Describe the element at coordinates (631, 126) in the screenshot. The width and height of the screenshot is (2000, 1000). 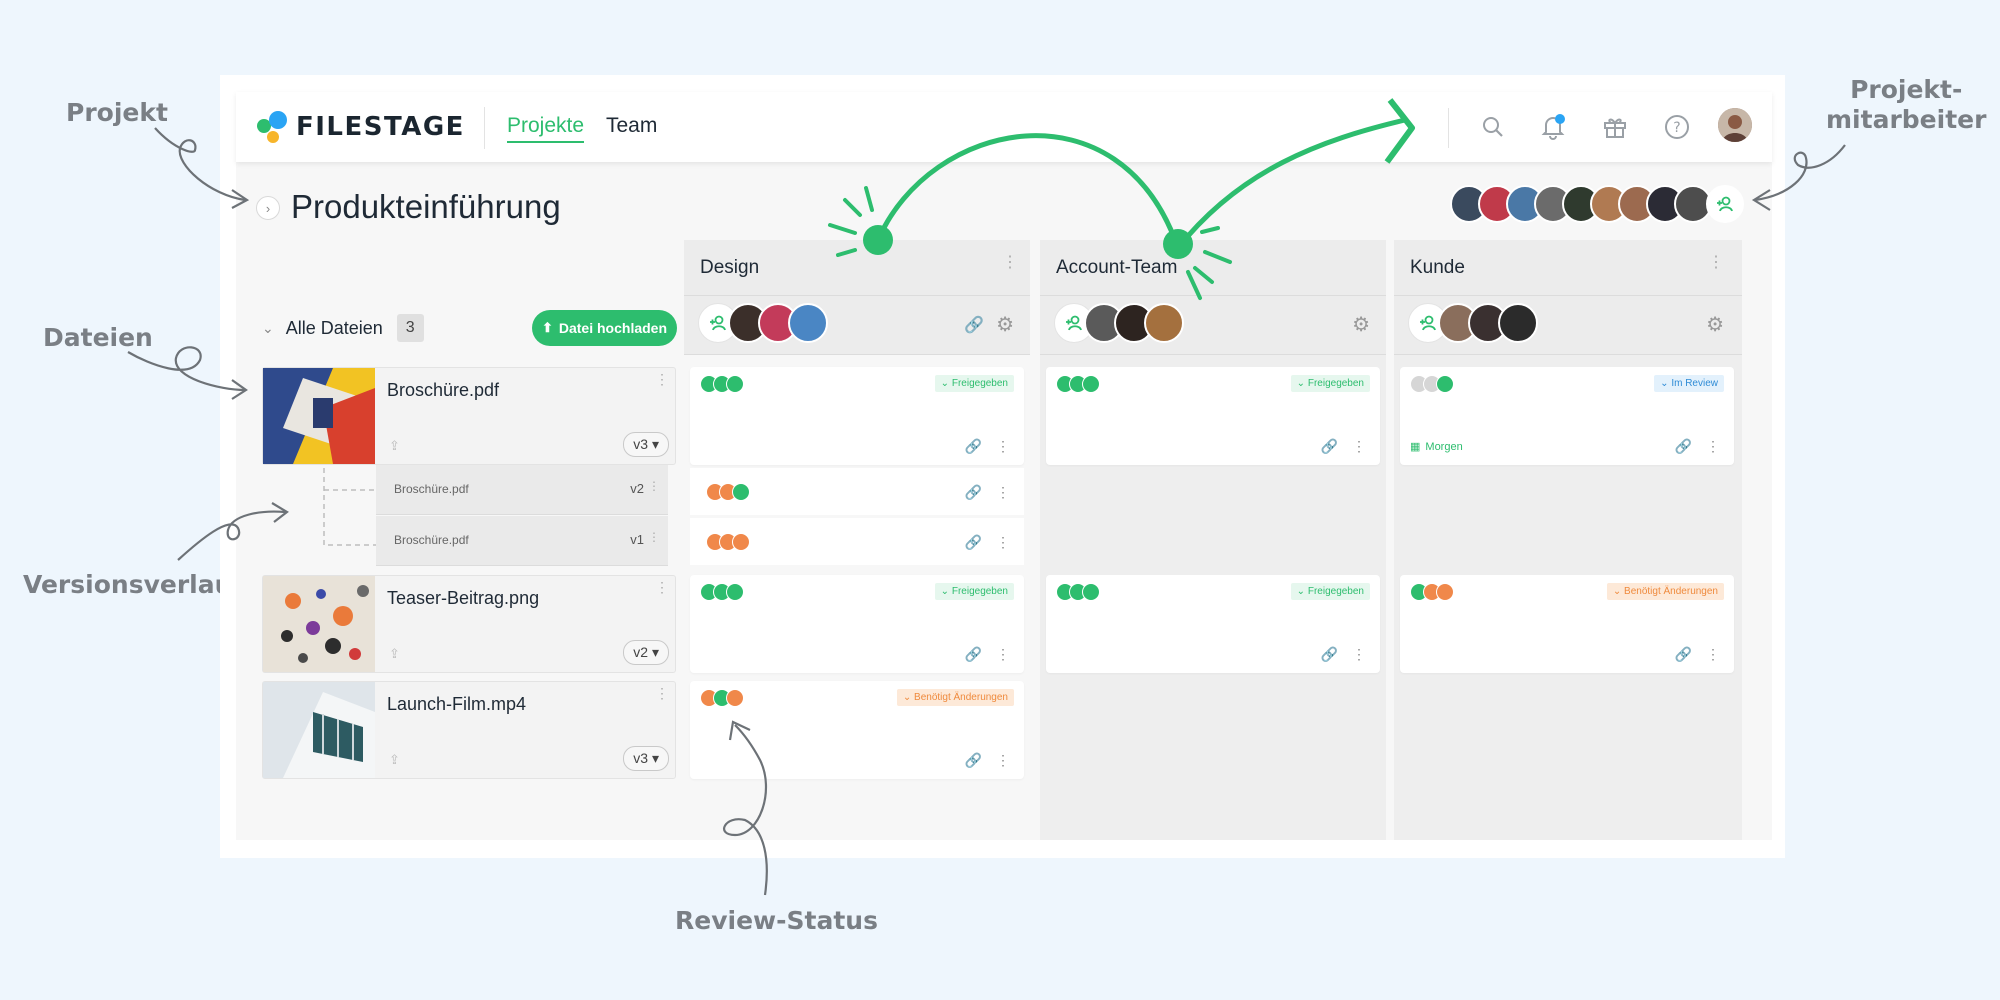
I see `nav-team: Team` at that location.